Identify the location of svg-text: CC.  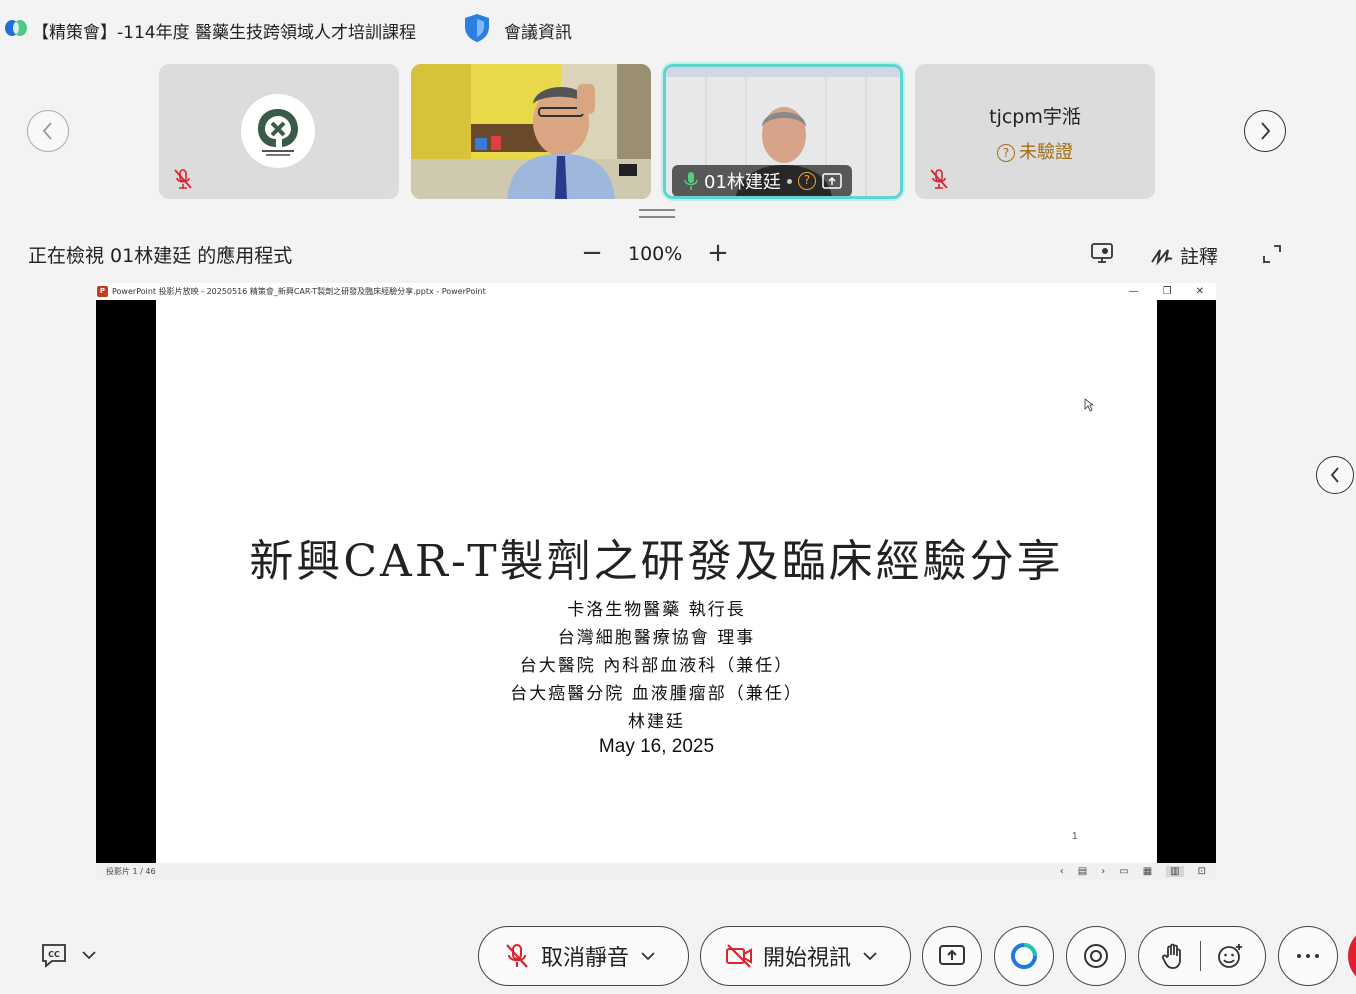
(54, 954).